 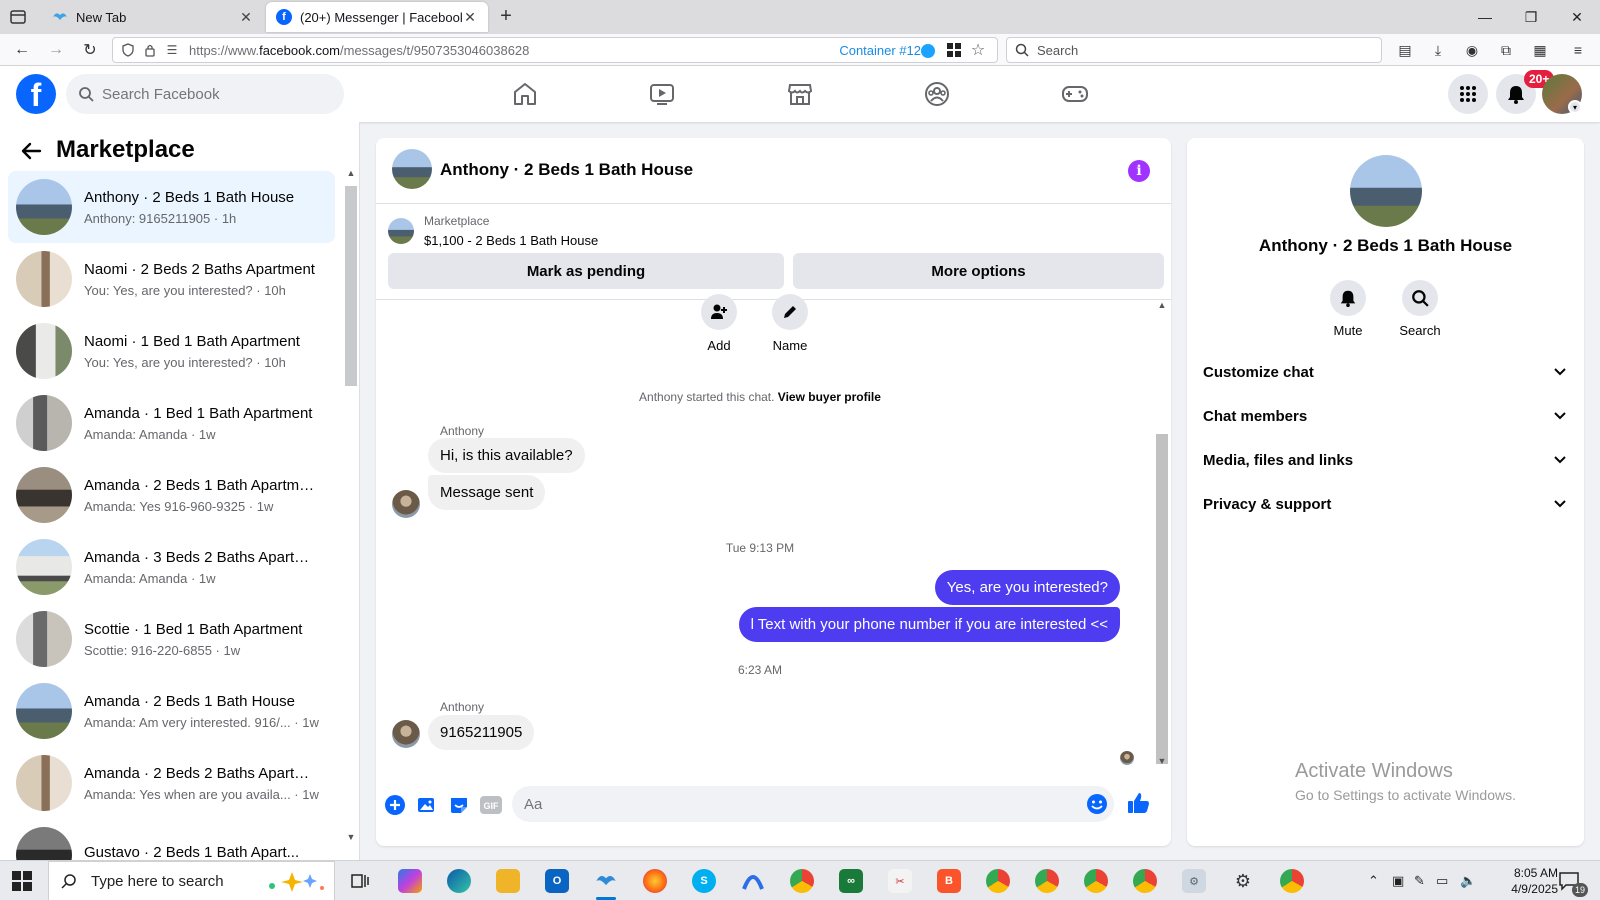 What do you see at coordinates (172, 50) in the screenshot?
I see `permissions-icon: ☰` at bounding box center [172, 50].